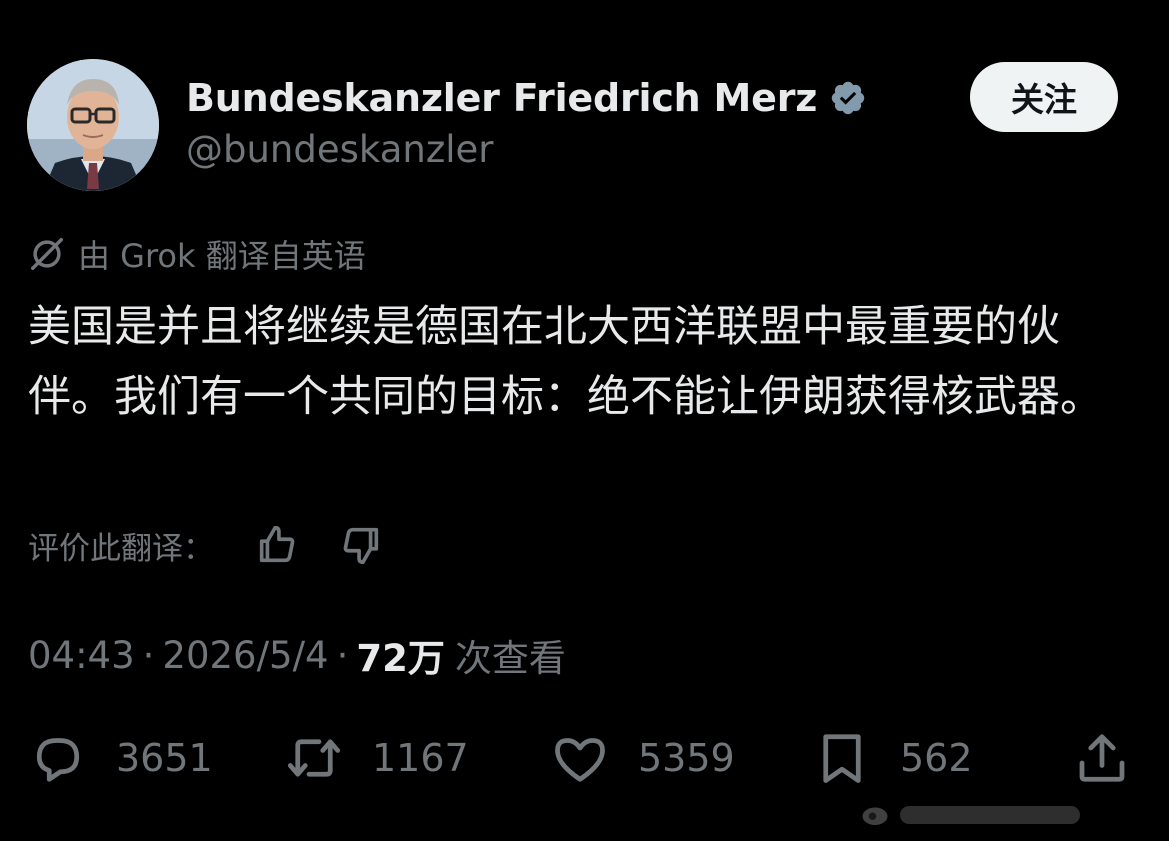 The width and height of the screenshot is (1169, 841). What do you see at coordinates (990, 815) in the screenshot?
I see `watermark-text-bar` at bounding box center [990, 815].